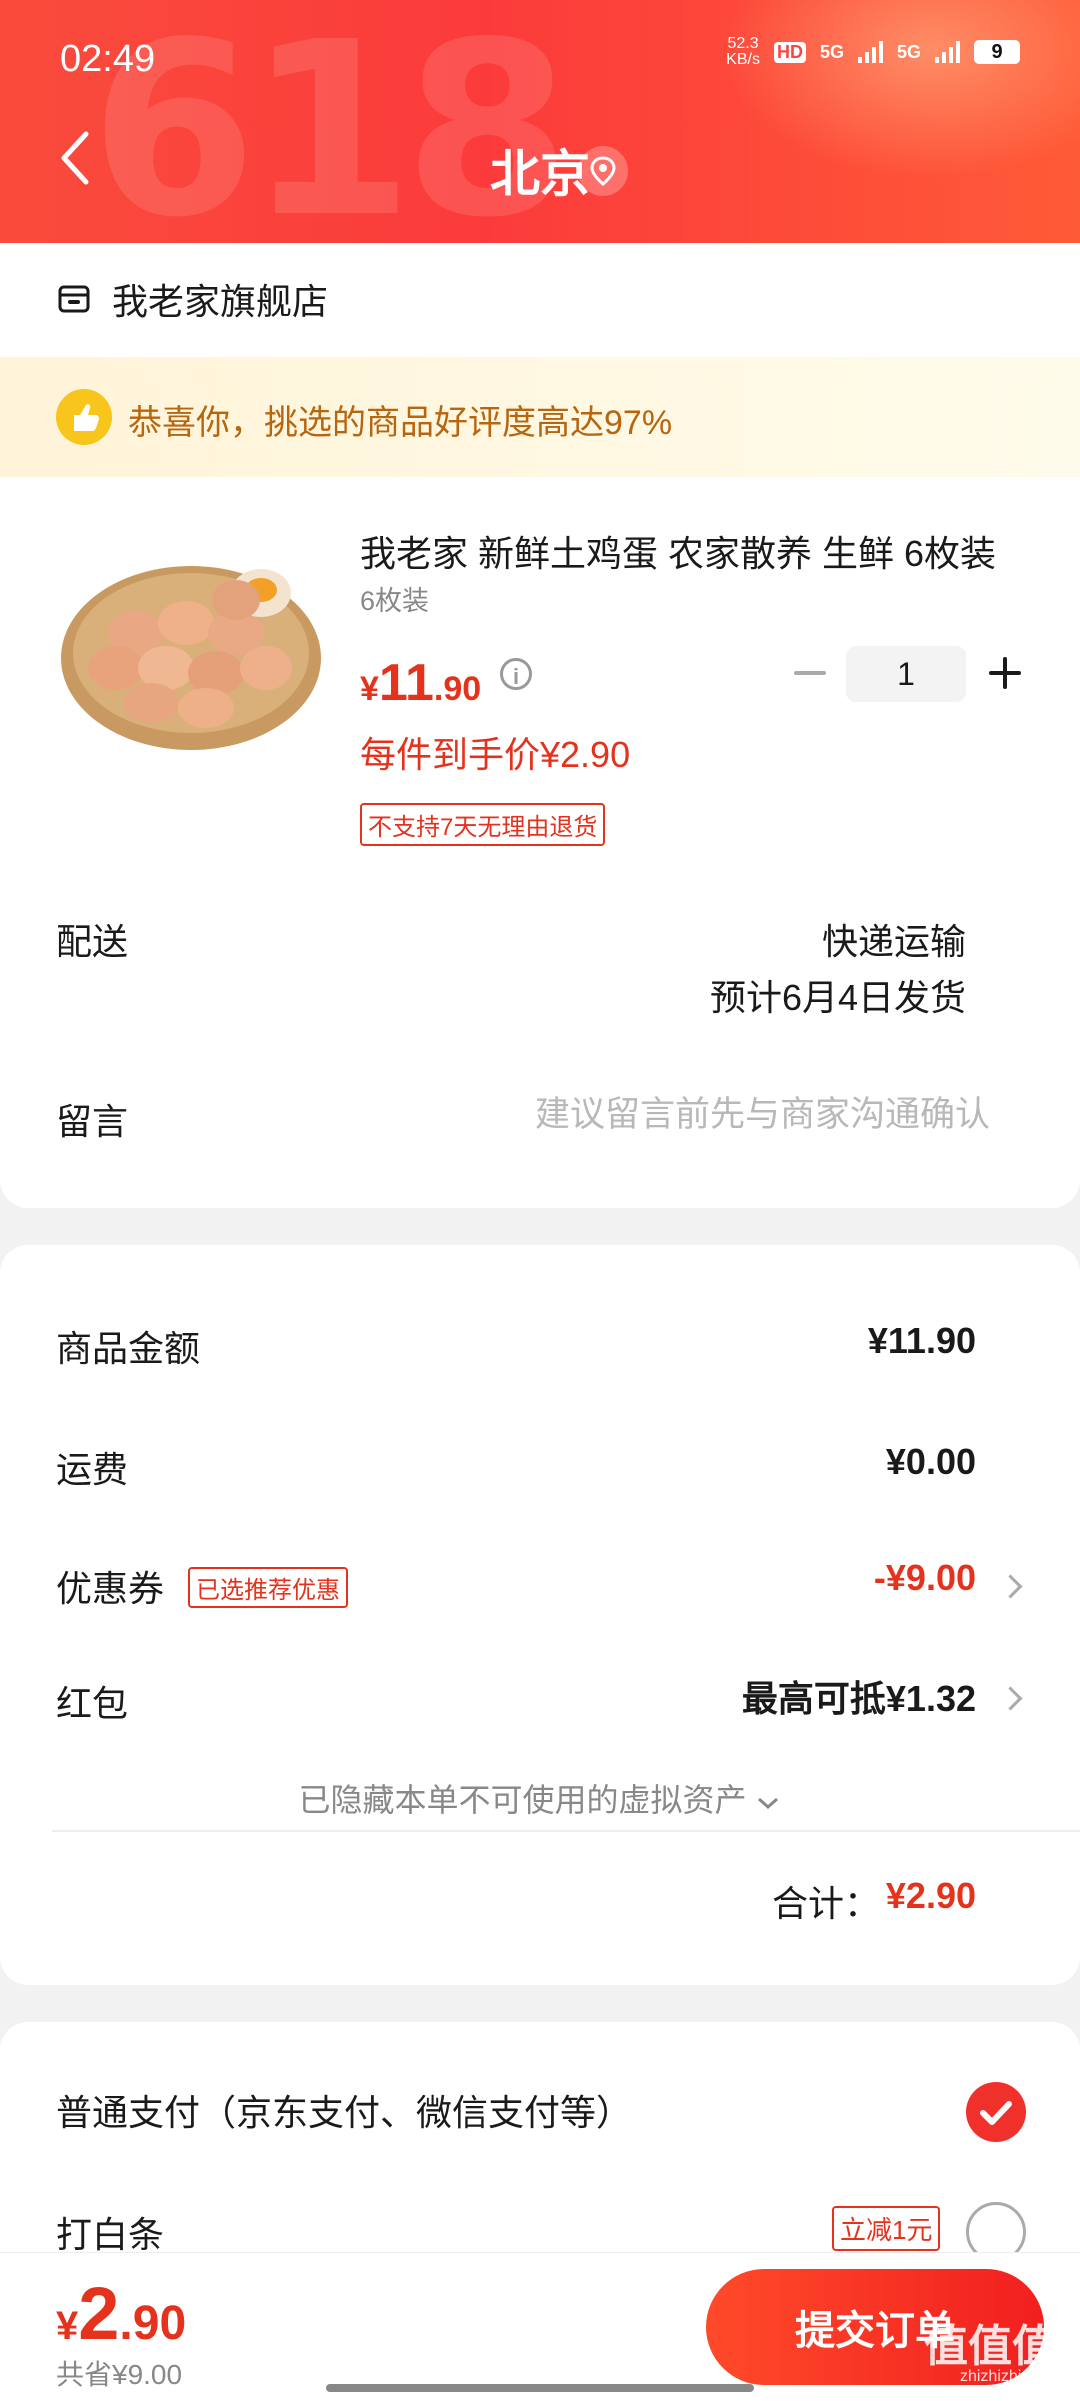  I want to click on delivery-method: 快递运输, so click(894, 939).